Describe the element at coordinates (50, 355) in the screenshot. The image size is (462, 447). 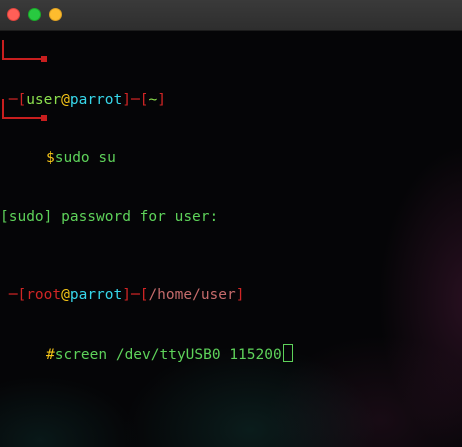
I see `prompt-char: #` at that location.